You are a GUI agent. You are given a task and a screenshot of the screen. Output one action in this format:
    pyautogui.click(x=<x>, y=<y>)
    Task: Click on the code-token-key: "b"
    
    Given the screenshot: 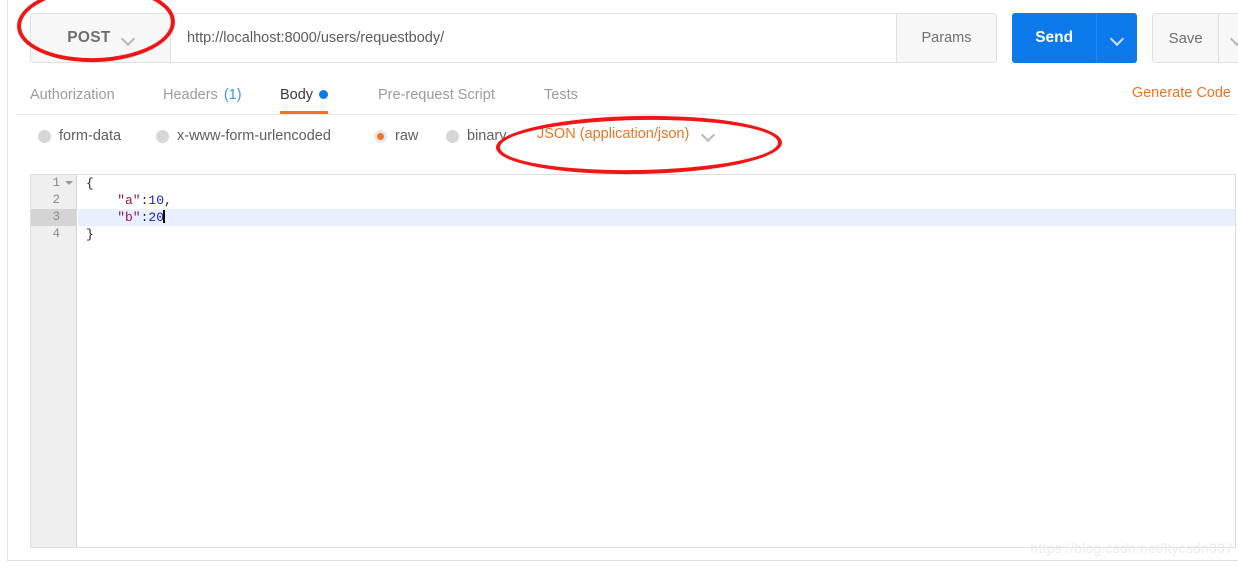 What is the action you would take?
    pyautogui.click(x=113, y=217)
    